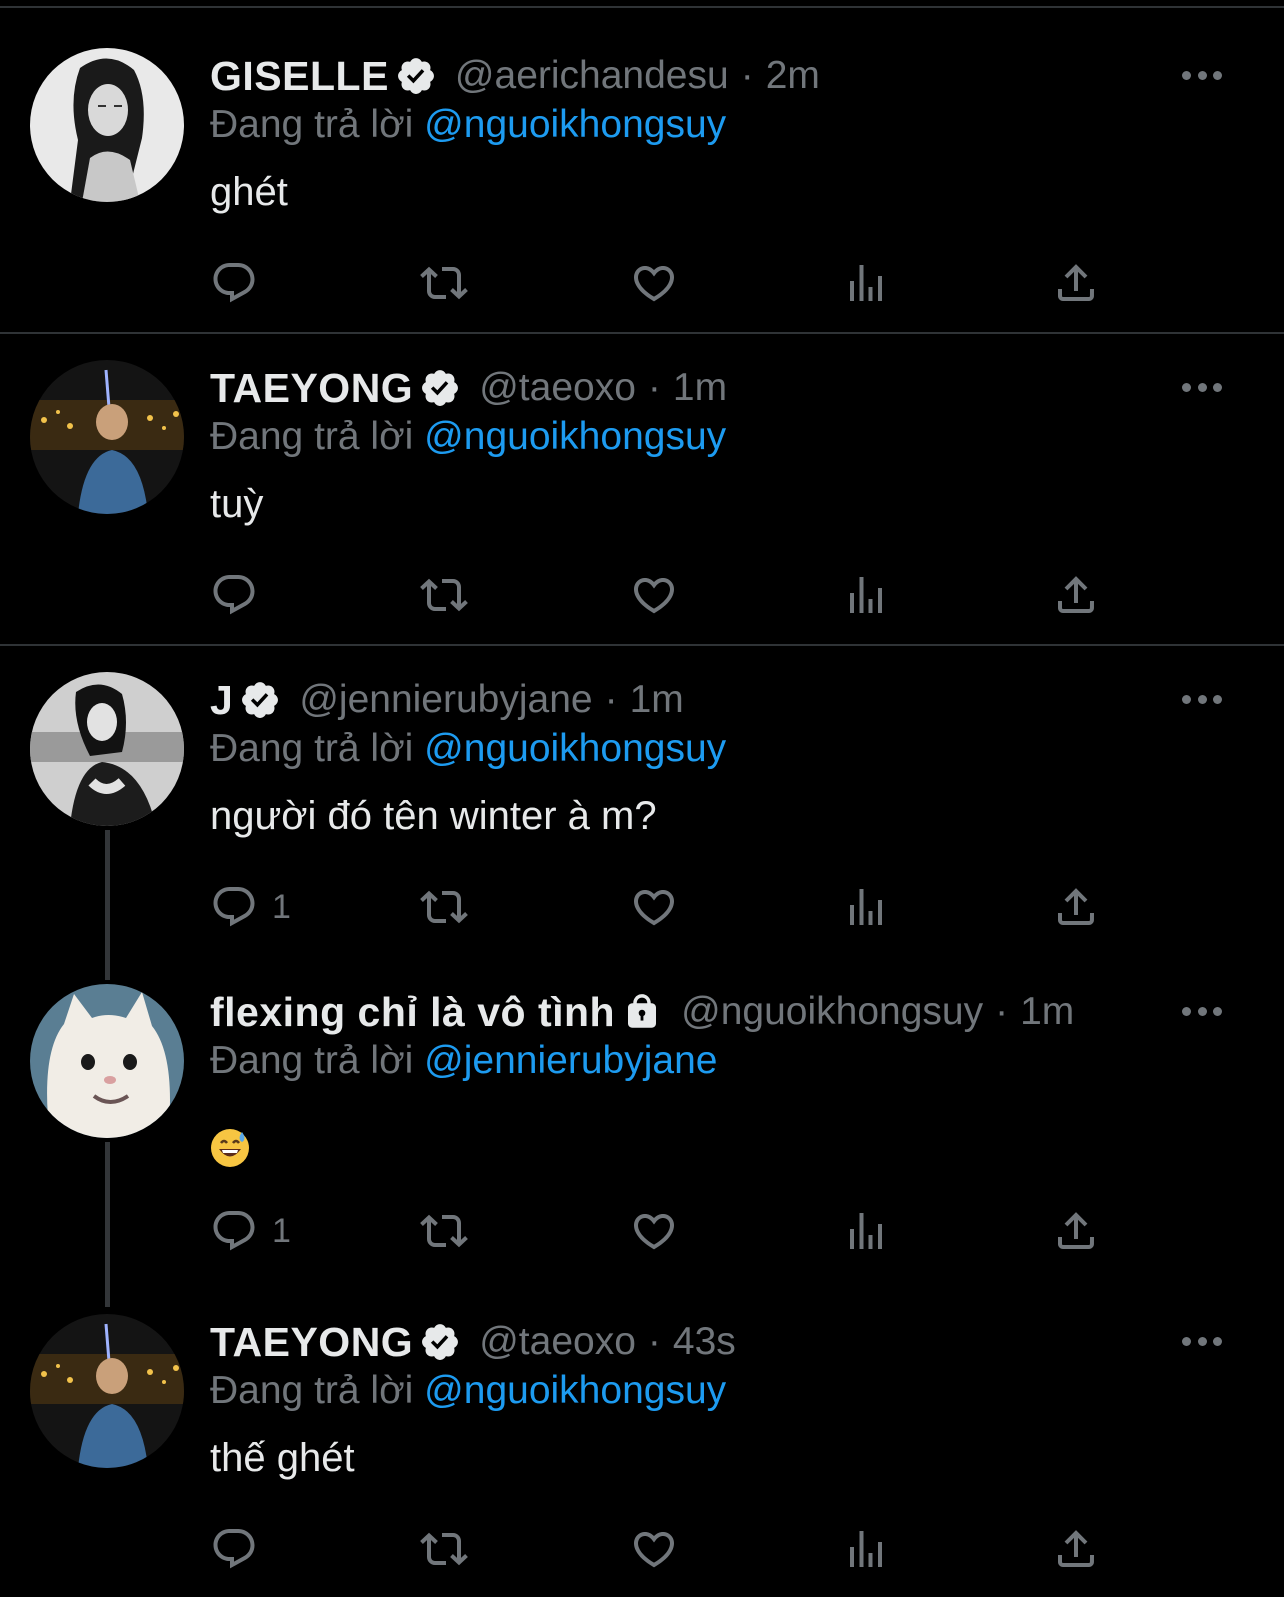 The height and width of the screenshot is (1597, 1284). I want to click on display-name: GISELLE, so click(299, 76).